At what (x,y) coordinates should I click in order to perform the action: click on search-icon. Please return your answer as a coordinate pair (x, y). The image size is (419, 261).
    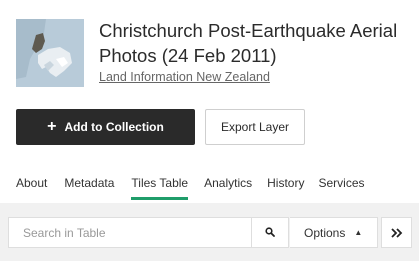
    Looking at the image, I should click on (270, 233).